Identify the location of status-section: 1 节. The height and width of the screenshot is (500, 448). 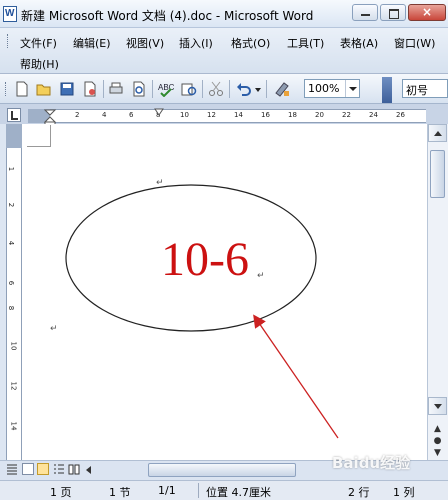
(120, 492).